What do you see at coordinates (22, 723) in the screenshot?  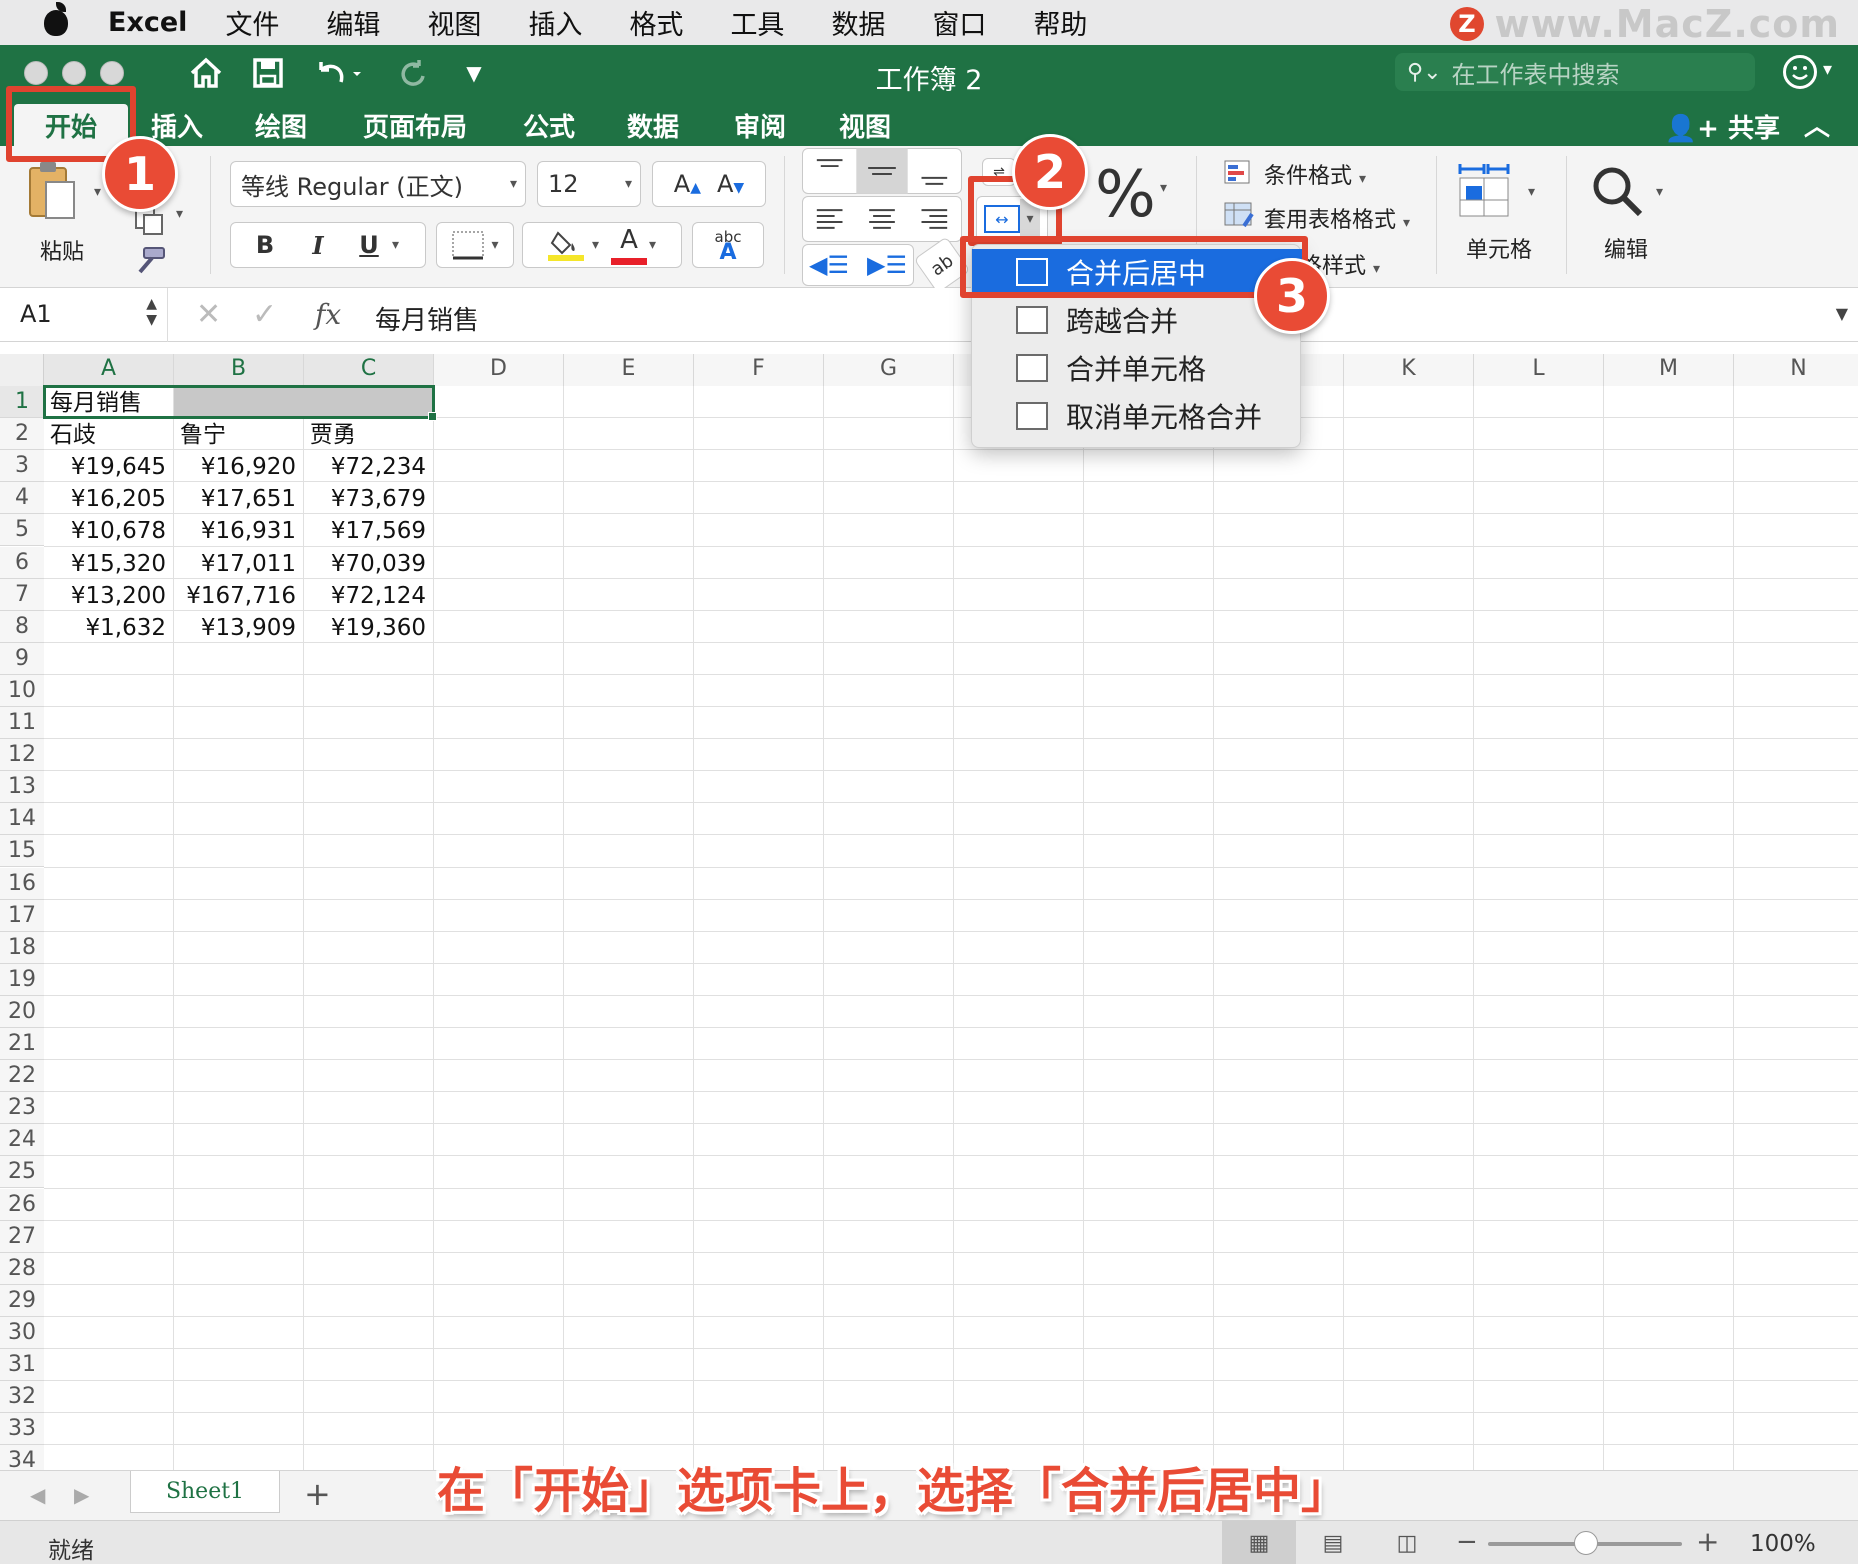 I see `row-header-11: 11` at bounding box center [22, 723].